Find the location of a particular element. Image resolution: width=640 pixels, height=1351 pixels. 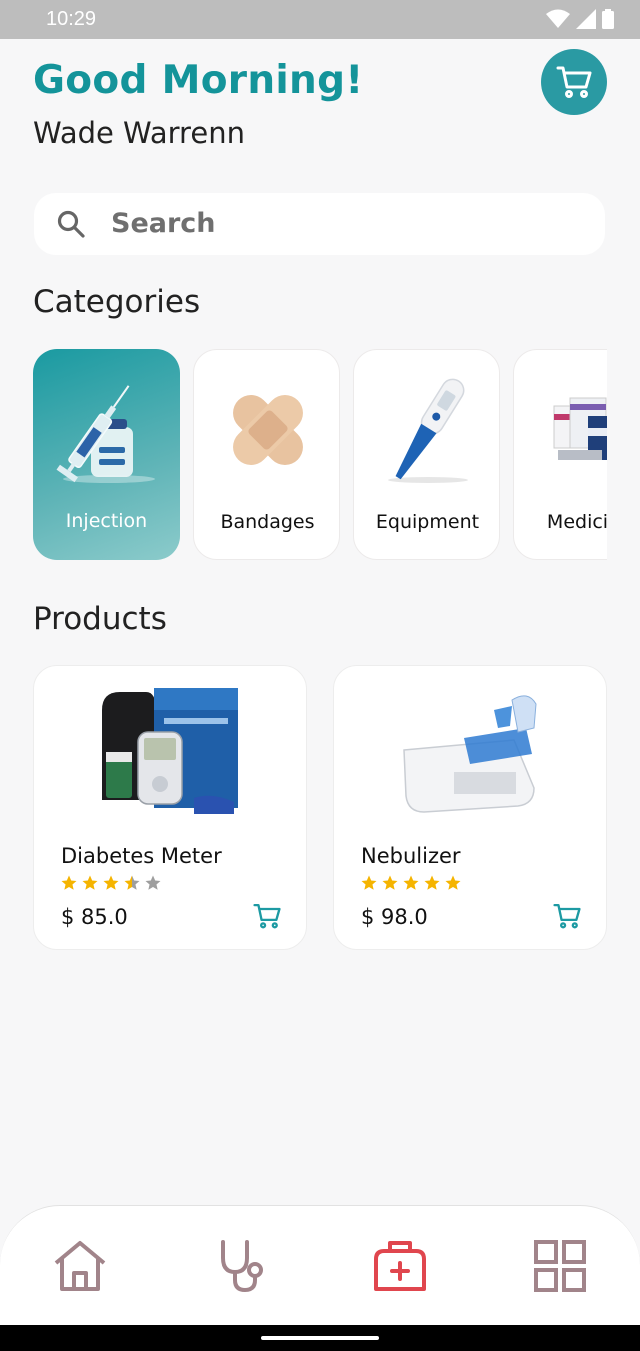

syringe-icon is located at coordinates (105, 434).